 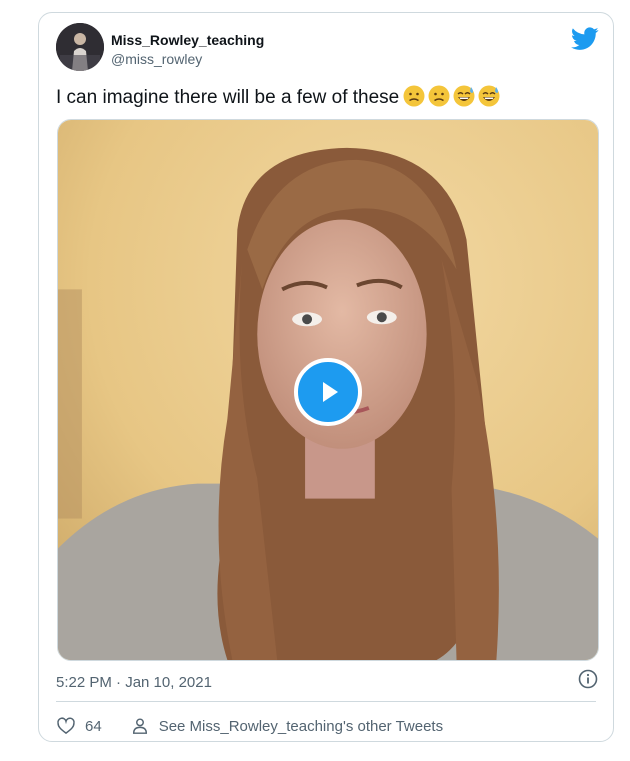 What do you see at coordinates (301, 726) in the screenshot?
I see `see-other-tweets-label: See Miss_Rowley_teaching's other Tweets` at bounding box center [301, 726].